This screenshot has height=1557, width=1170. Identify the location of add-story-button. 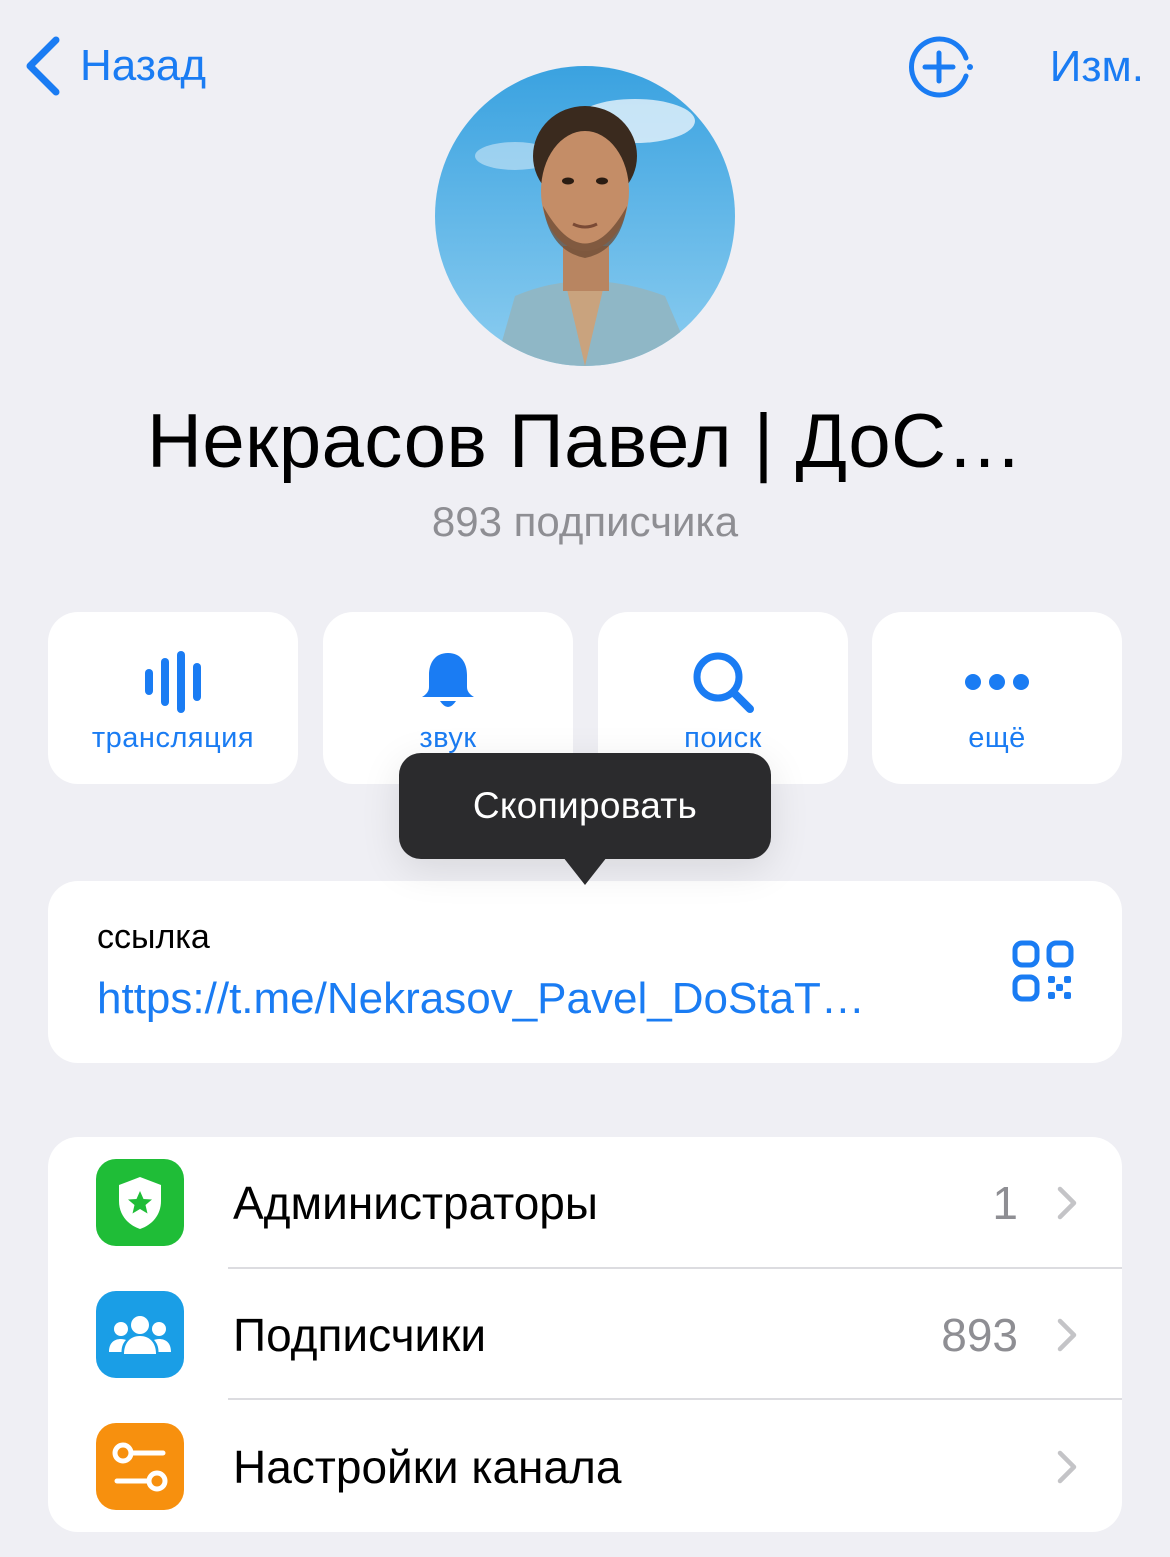
(941, 67).